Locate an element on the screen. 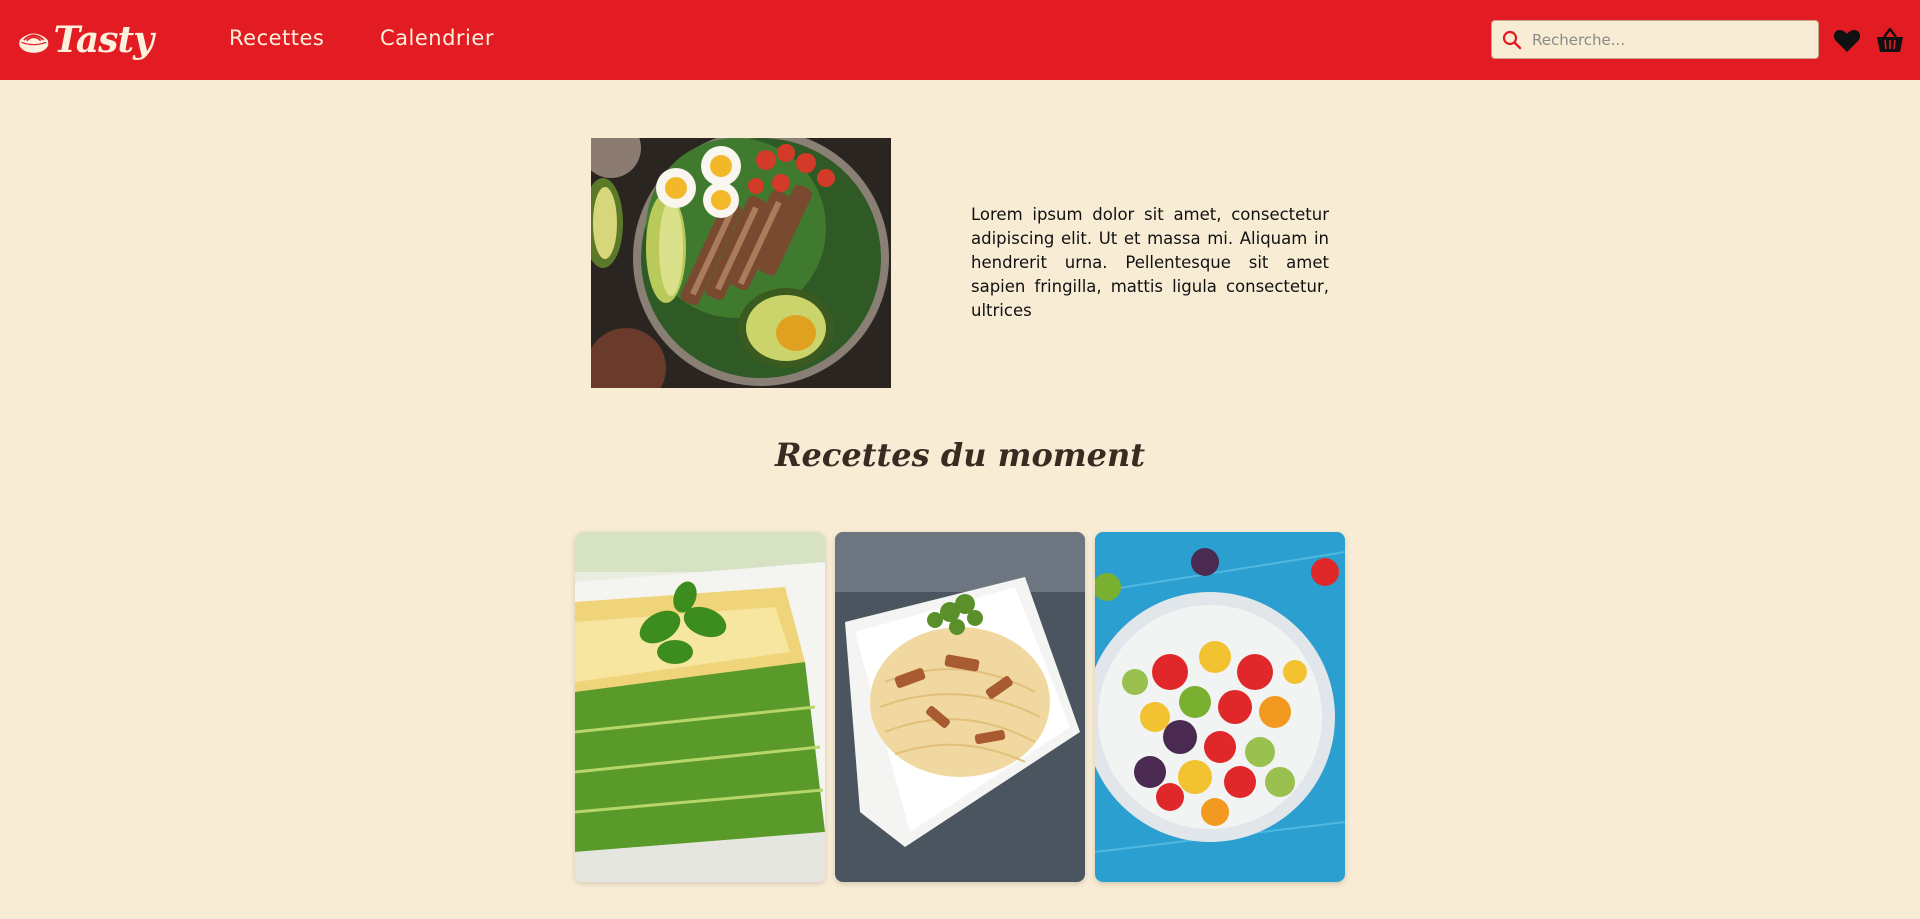  logo-text: Tasty is located at coordinates (103, 40).